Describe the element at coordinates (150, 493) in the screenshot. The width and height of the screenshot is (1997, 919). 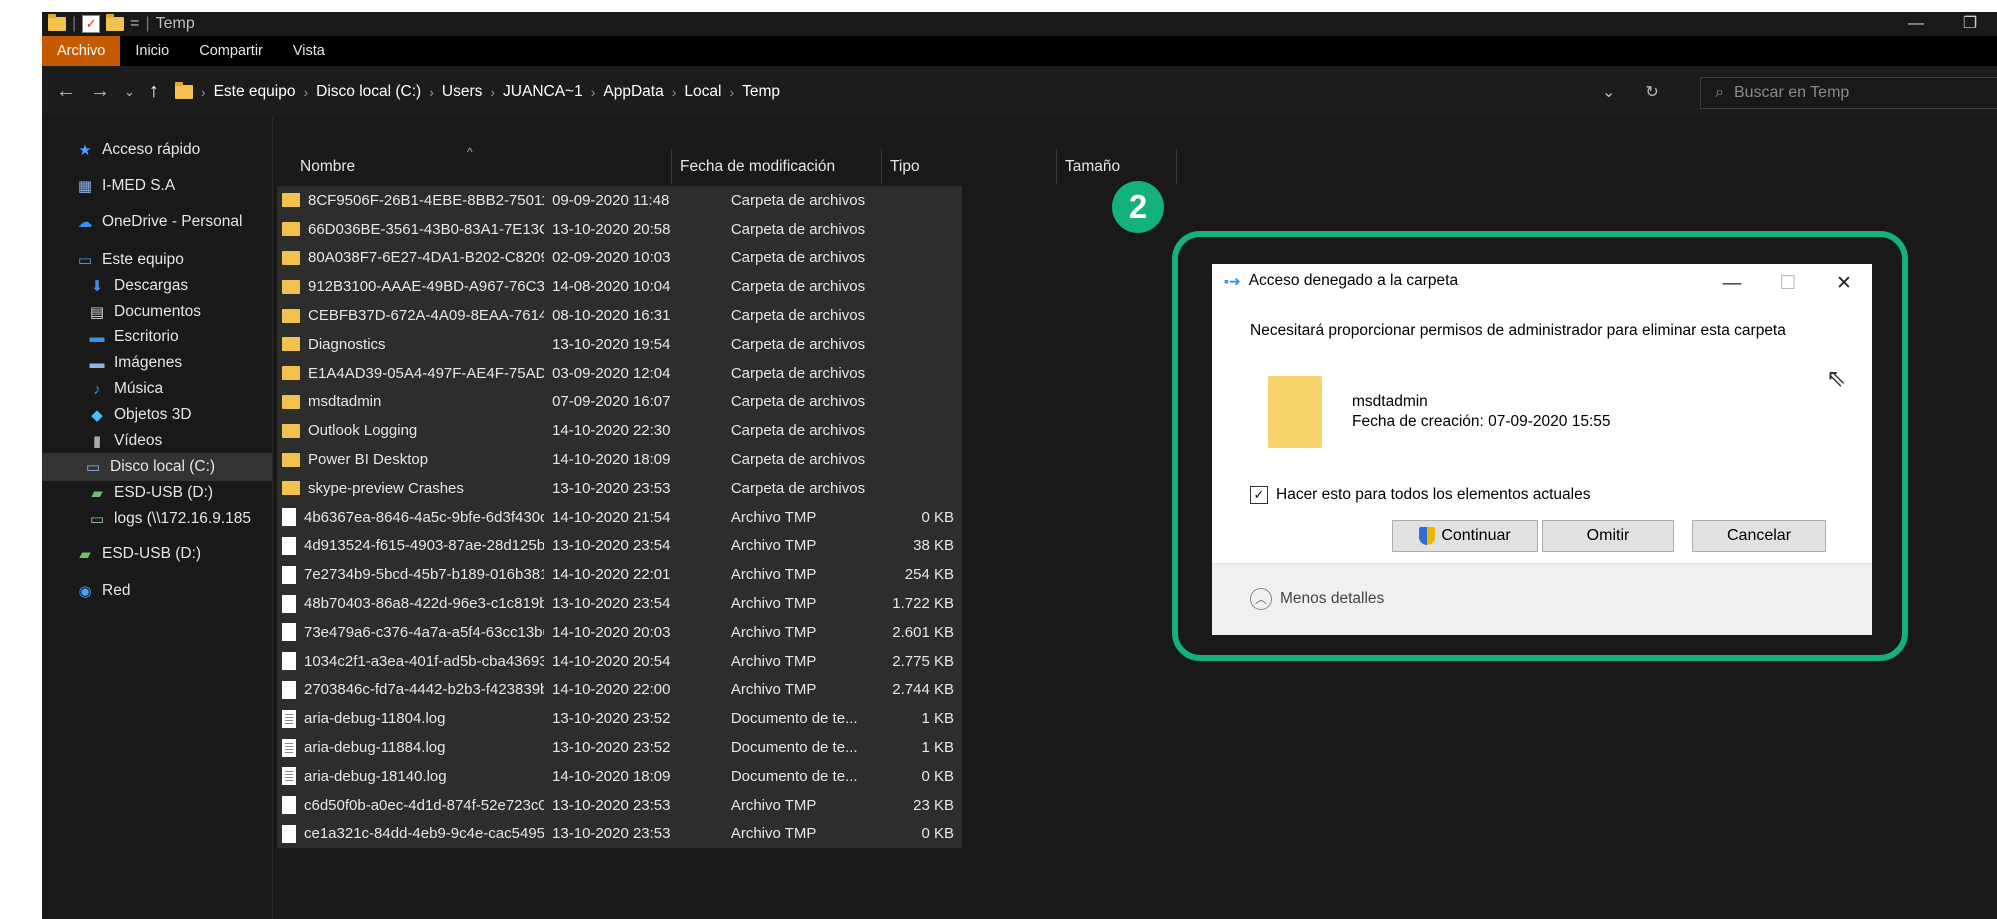
I see `sidebar-item-esd-usb: ▰ ESD-USB (D:)` at that location.